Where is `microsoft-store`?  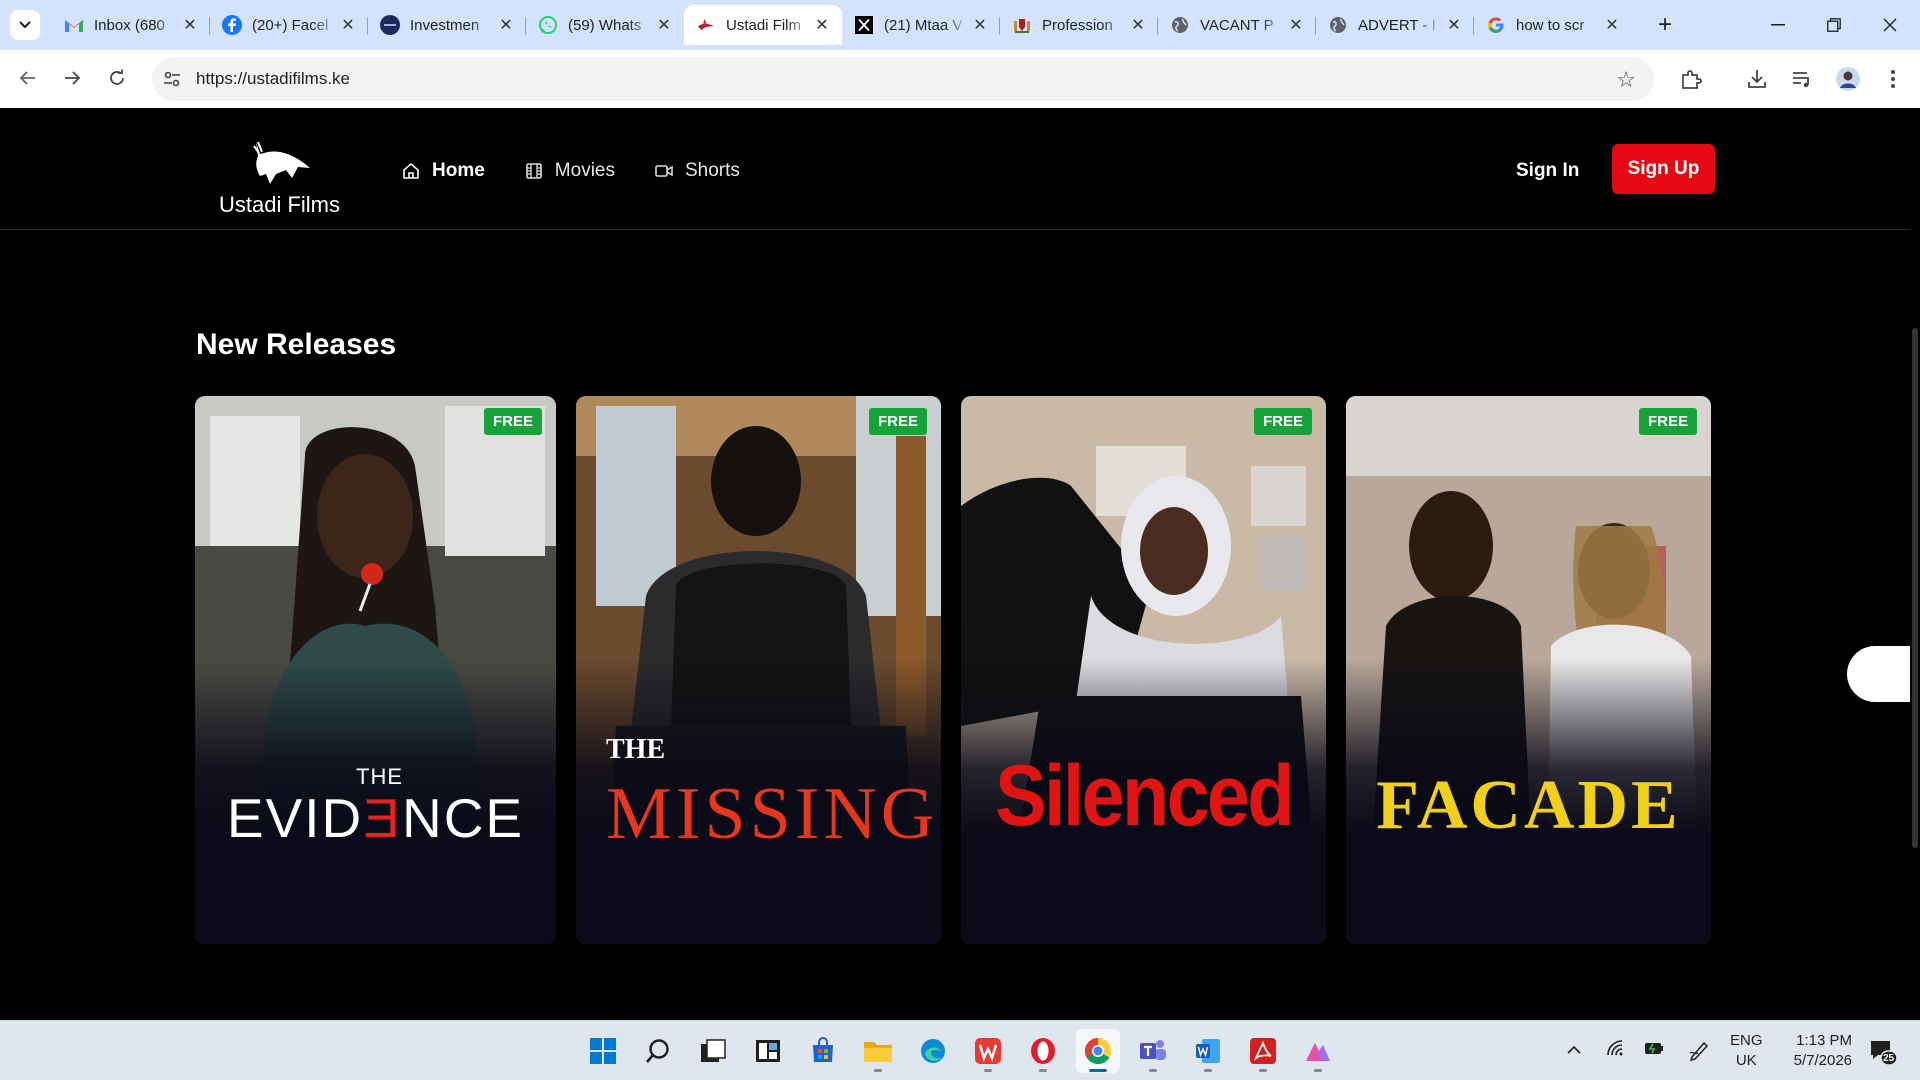 microsoft-store is located at coordinates (823, 1051).